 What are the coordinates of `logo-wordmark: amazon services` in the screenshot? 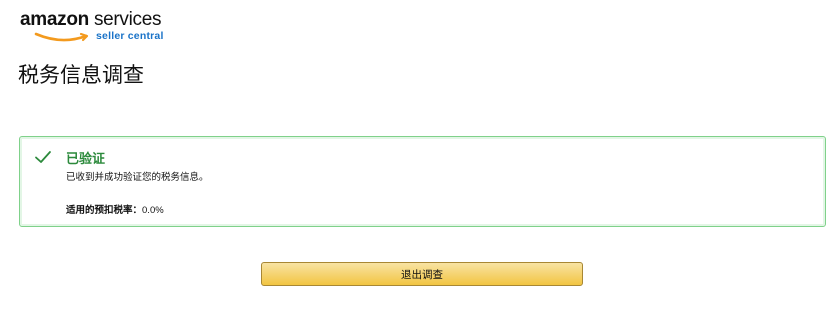 It's located at (91, 20).